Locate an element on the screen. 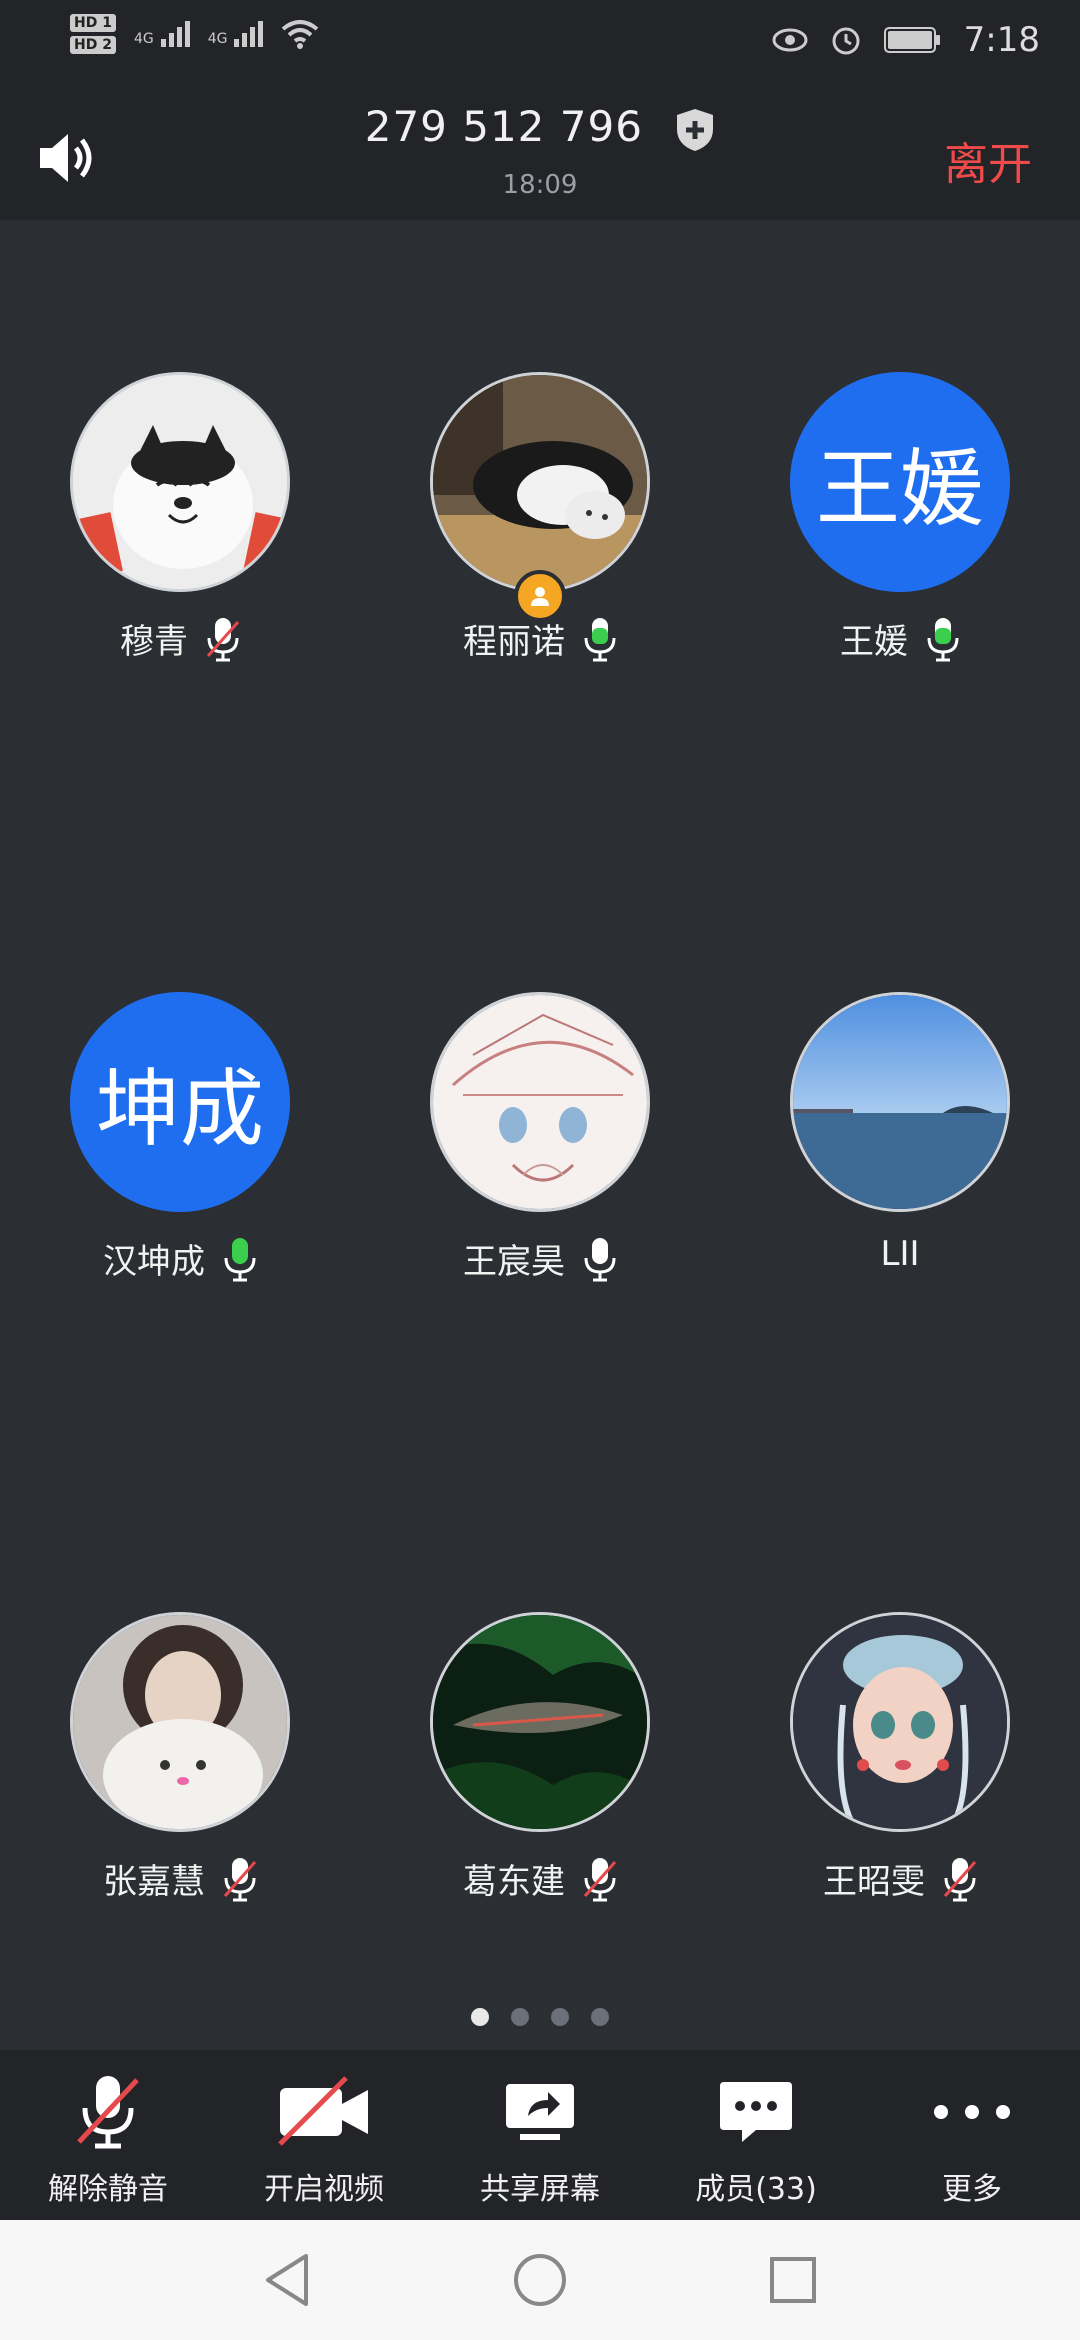 This screenshot has width=1080, height=2340. unmute-button: 解除静音 is located at coordinates (108, 2135).